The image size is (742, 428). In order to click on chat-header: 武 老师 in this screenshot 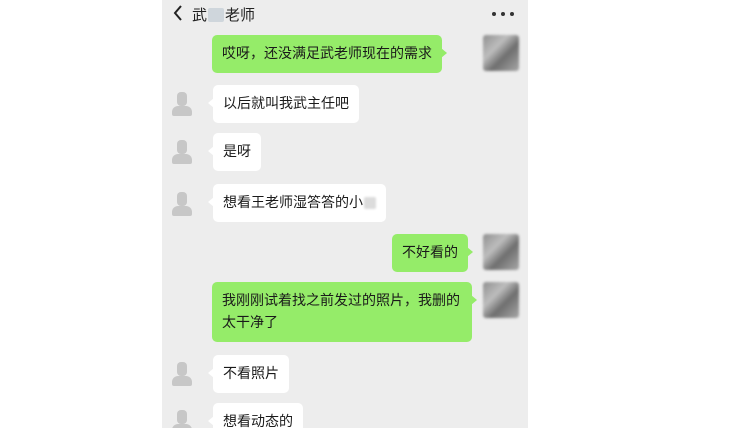, I will do `click(345, 14)`.